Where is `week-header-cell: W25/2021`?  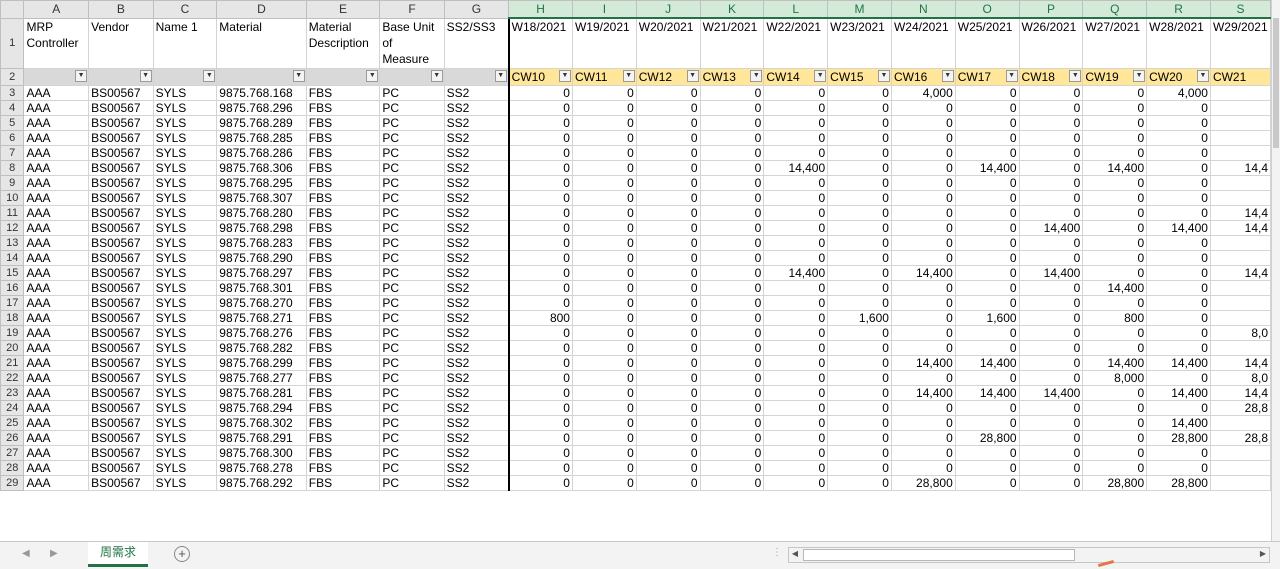 week-header-cell: W25/2021 is located at coordinates (987, 43).